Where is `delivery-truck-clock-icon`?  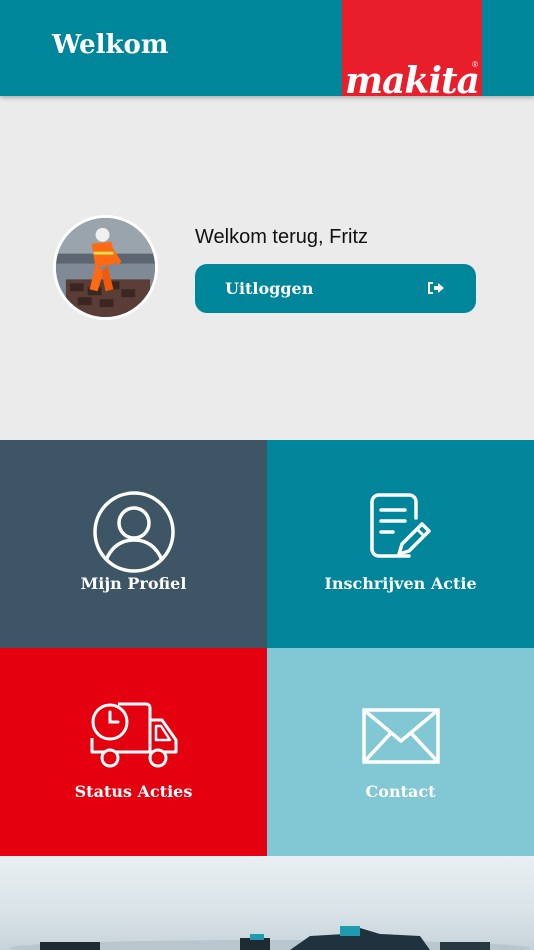 delivery-truck-clock-icon is located at coordinates (133, 735).